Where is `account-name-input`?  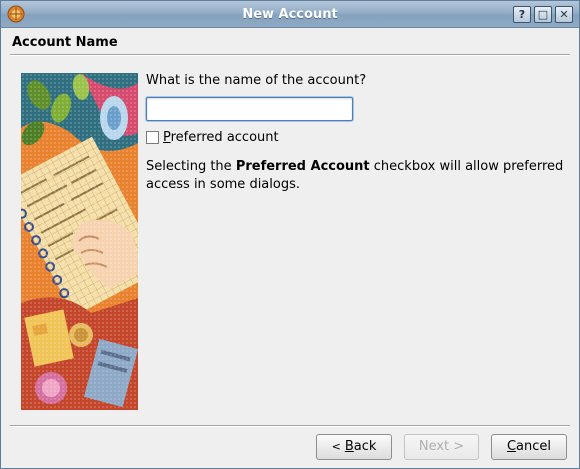 account-name-input is located at coordinates (249, 109).